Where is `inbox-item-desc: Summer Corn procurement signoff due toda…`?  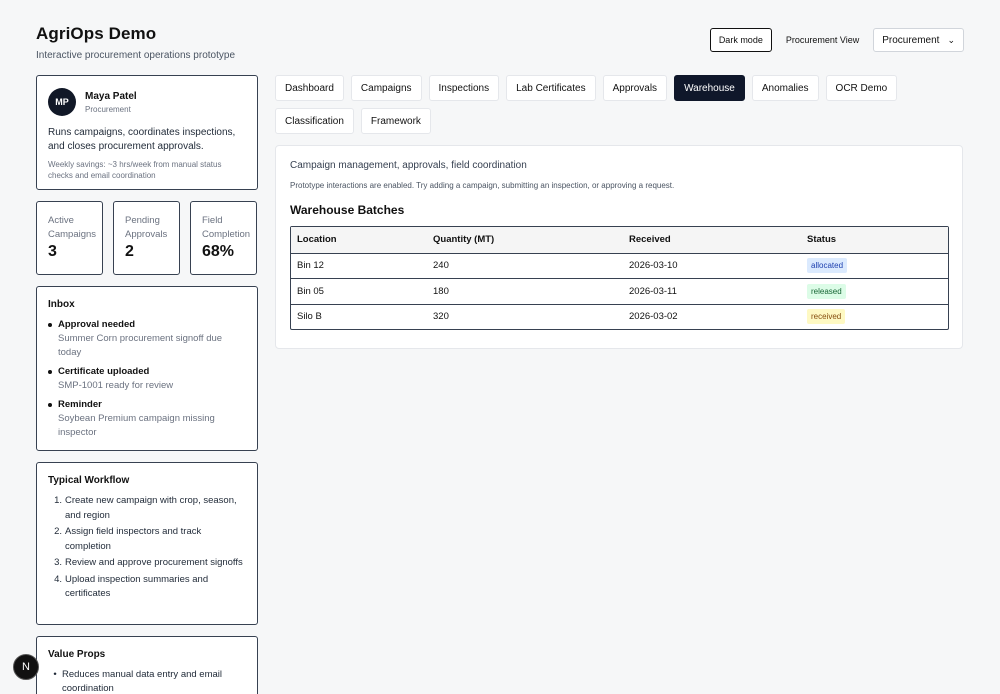
inbox-item-desc: Summer Corn procurement signoff due toda… is located at coordinates (140, 345).